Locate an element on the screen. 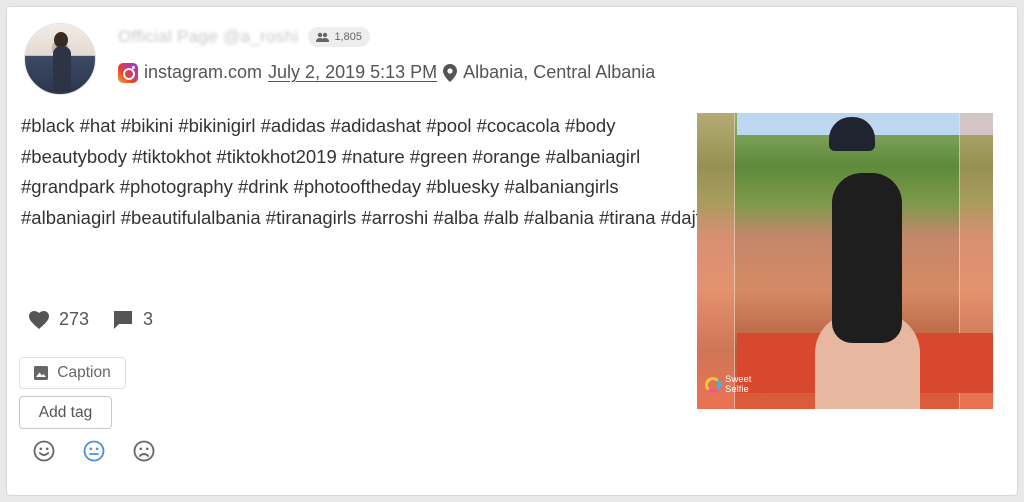  caption-button-label: Caption is located at coordinates (84, 372).